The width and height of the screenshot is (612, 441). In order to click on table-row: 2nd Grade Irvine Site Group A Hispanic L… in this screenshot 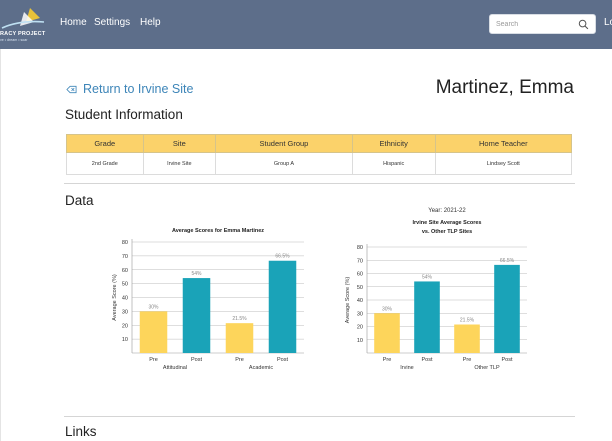, I will do `click(319, 163)`.